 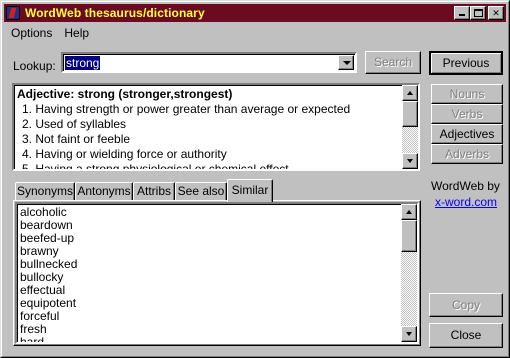 I want to click on adjectives-button: Adjectives, so click(x=467, y=134).